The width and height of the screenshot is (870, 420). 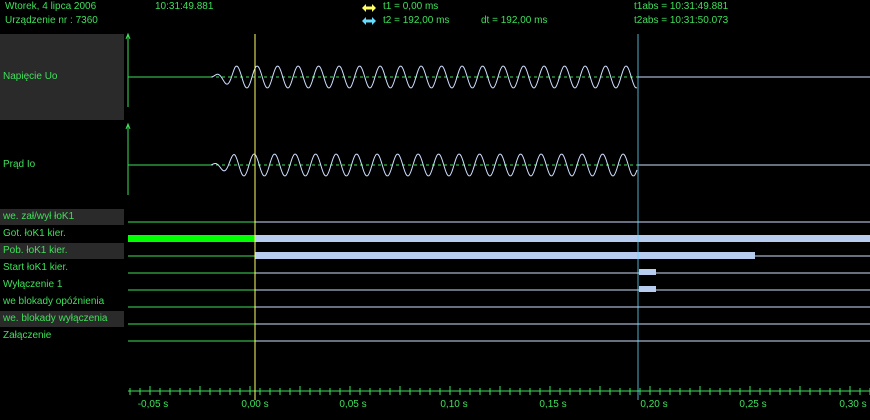 What do you see at coordinates (553, 404) in the screenshot?
I see `tick-label: 0,15 s` at bounding box center [553, 404].